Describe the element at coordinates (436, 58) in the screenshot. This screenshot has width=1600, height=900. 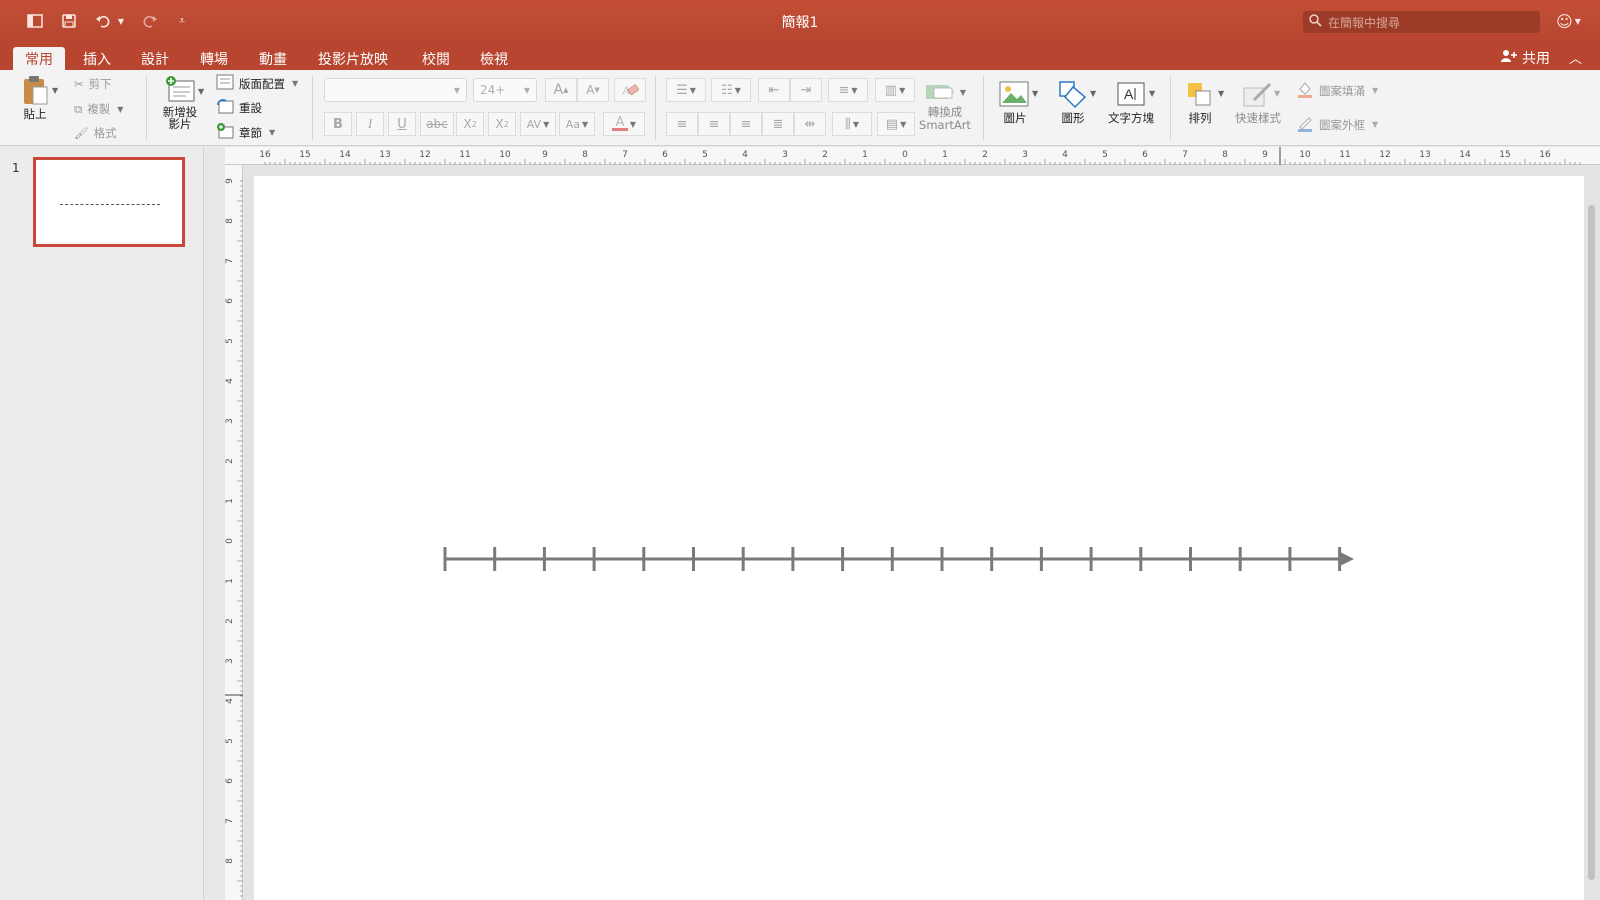
I see `tab-review: 校閱` at that location.